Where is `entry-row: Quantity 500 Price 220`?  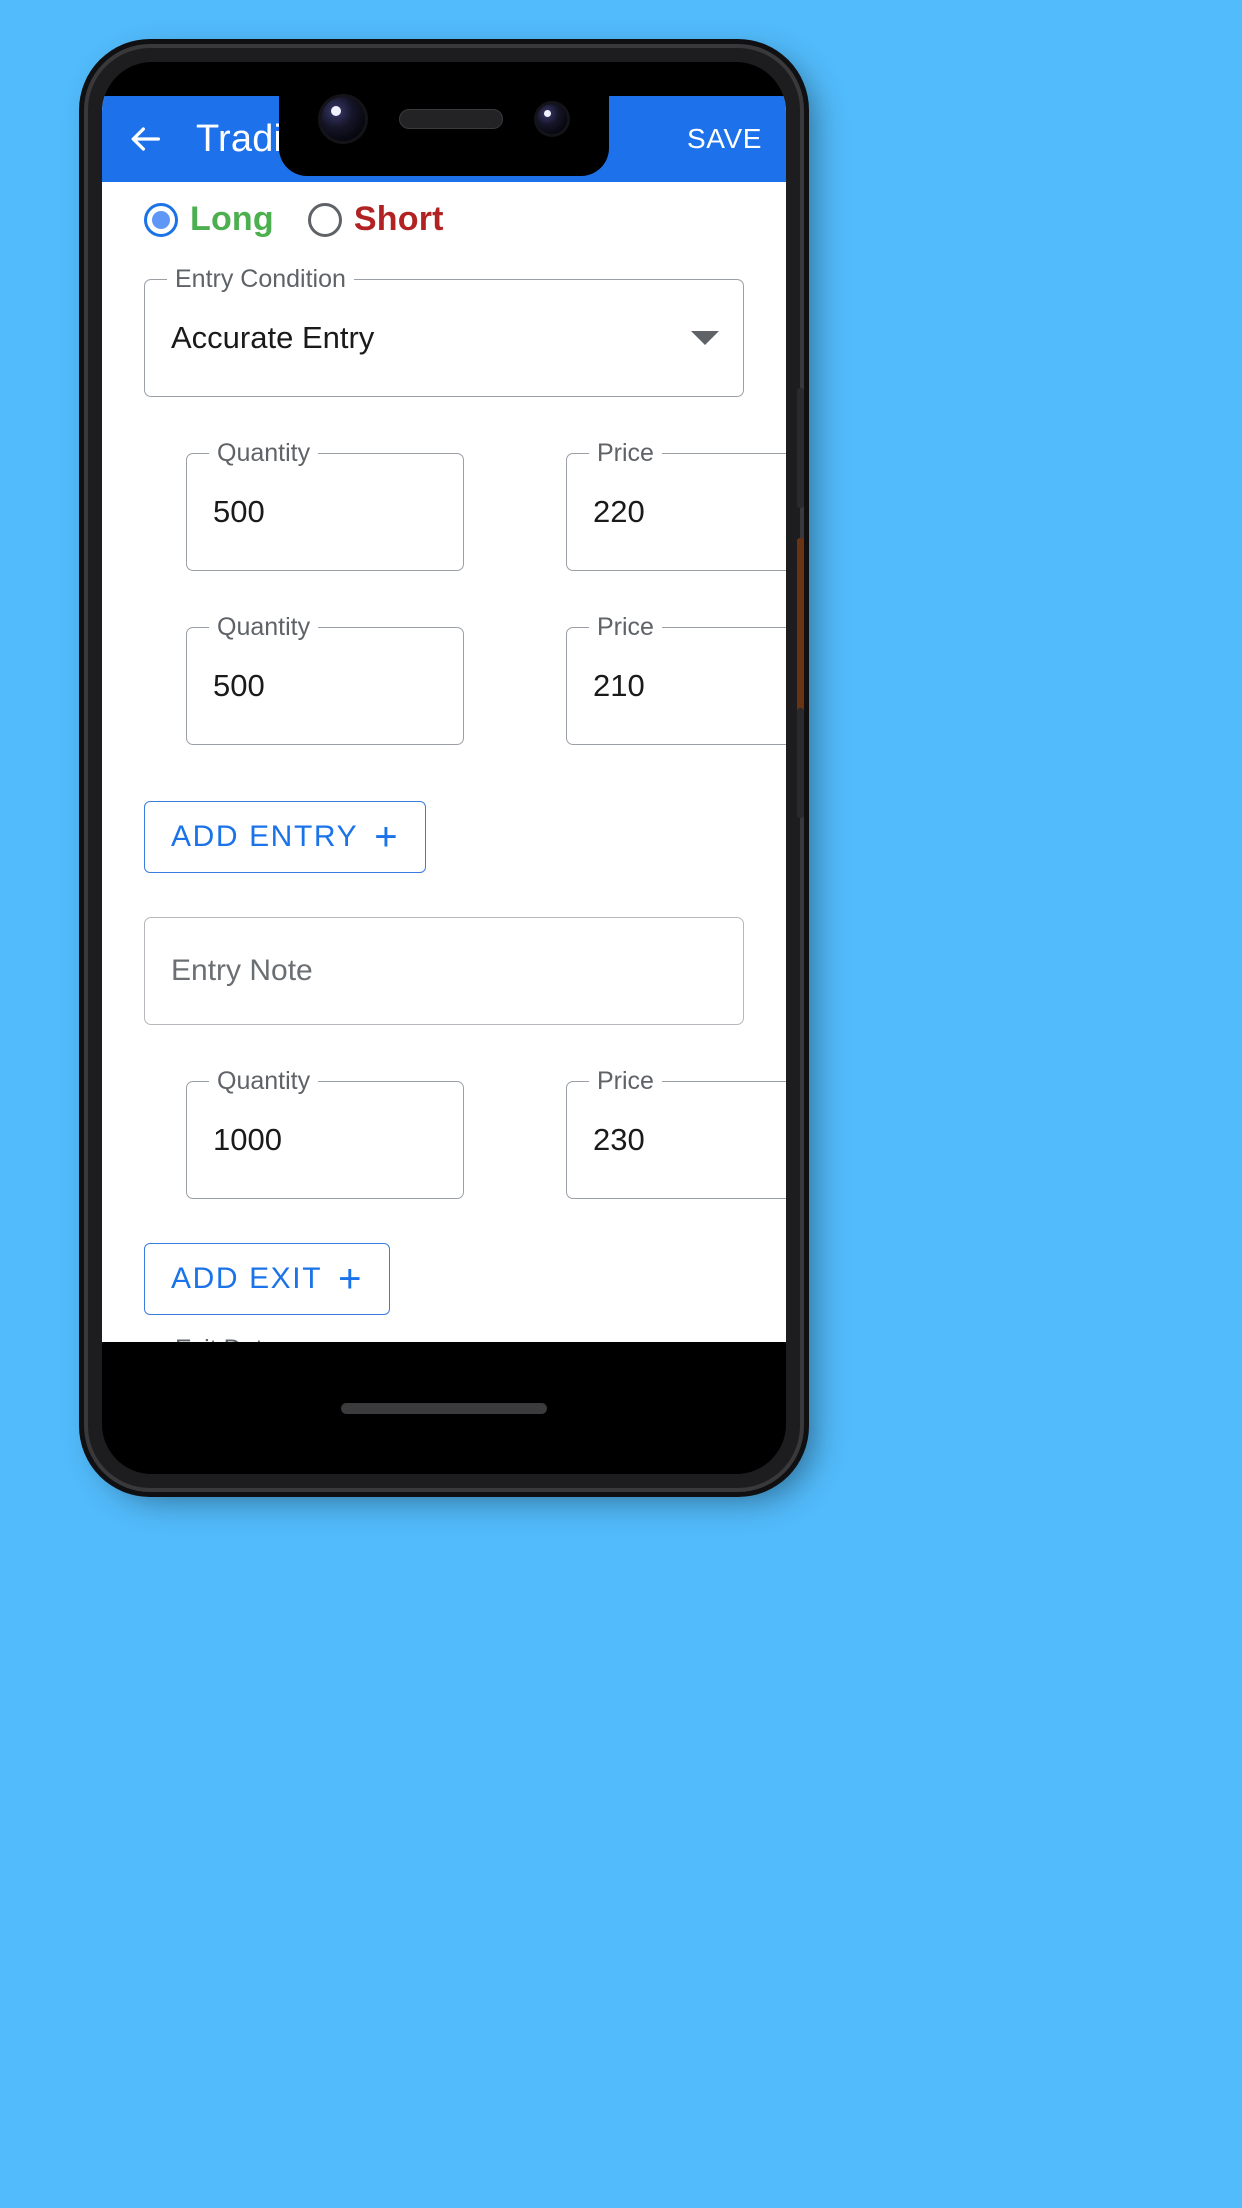
entry-row: Quantity 500 Price 220 is located at coordinates (444, 505).